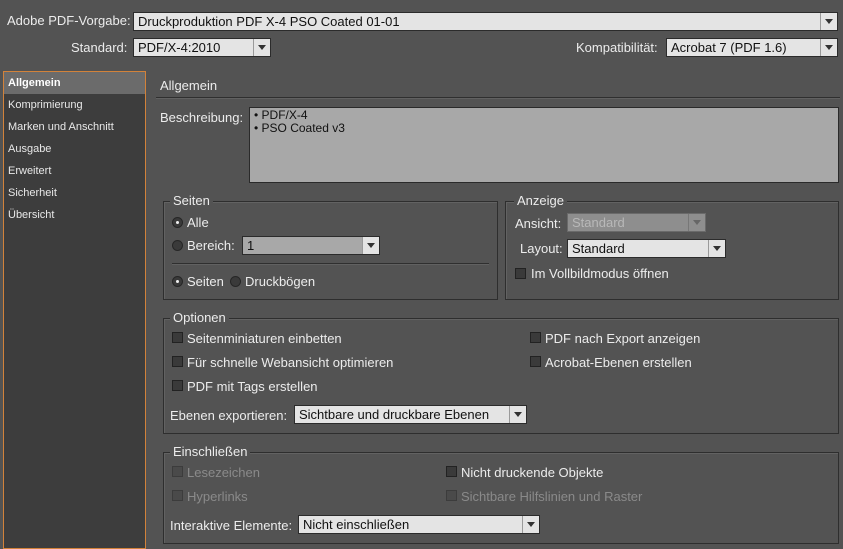 This screenshot has width=843, height=549. What do you see at coordinates (535, 361) in the screenshot?
I see `acrobat-layers-checkbox` at bounding box center [535, 361].